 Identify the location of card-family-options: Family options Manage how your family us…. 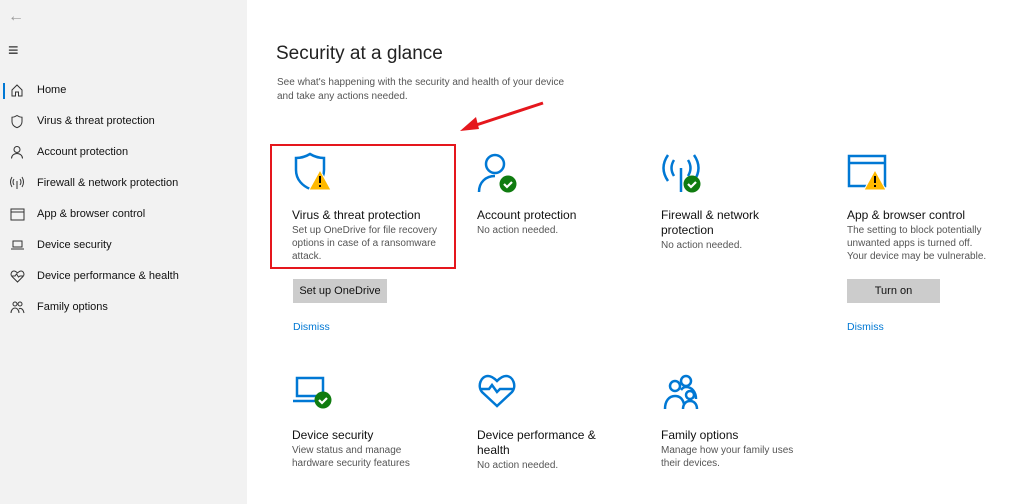
(748, 421).